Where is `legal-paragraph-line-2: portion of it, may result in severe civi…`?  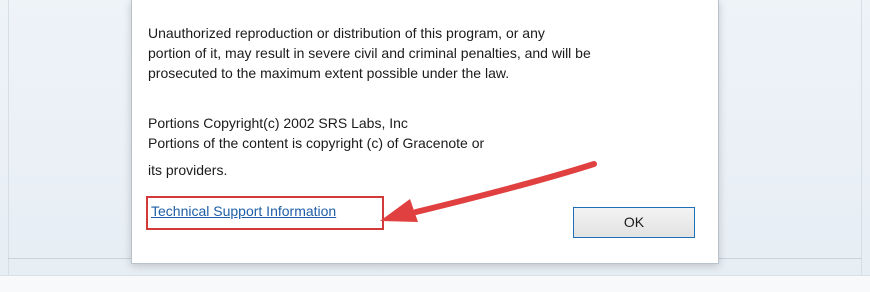 legal-paragraph-line-2: portion of it, may result in severe civi… is located at coordinates (369, 53).